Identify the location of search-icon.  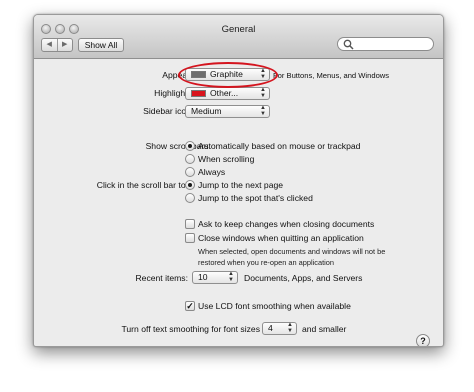
(348, 44).